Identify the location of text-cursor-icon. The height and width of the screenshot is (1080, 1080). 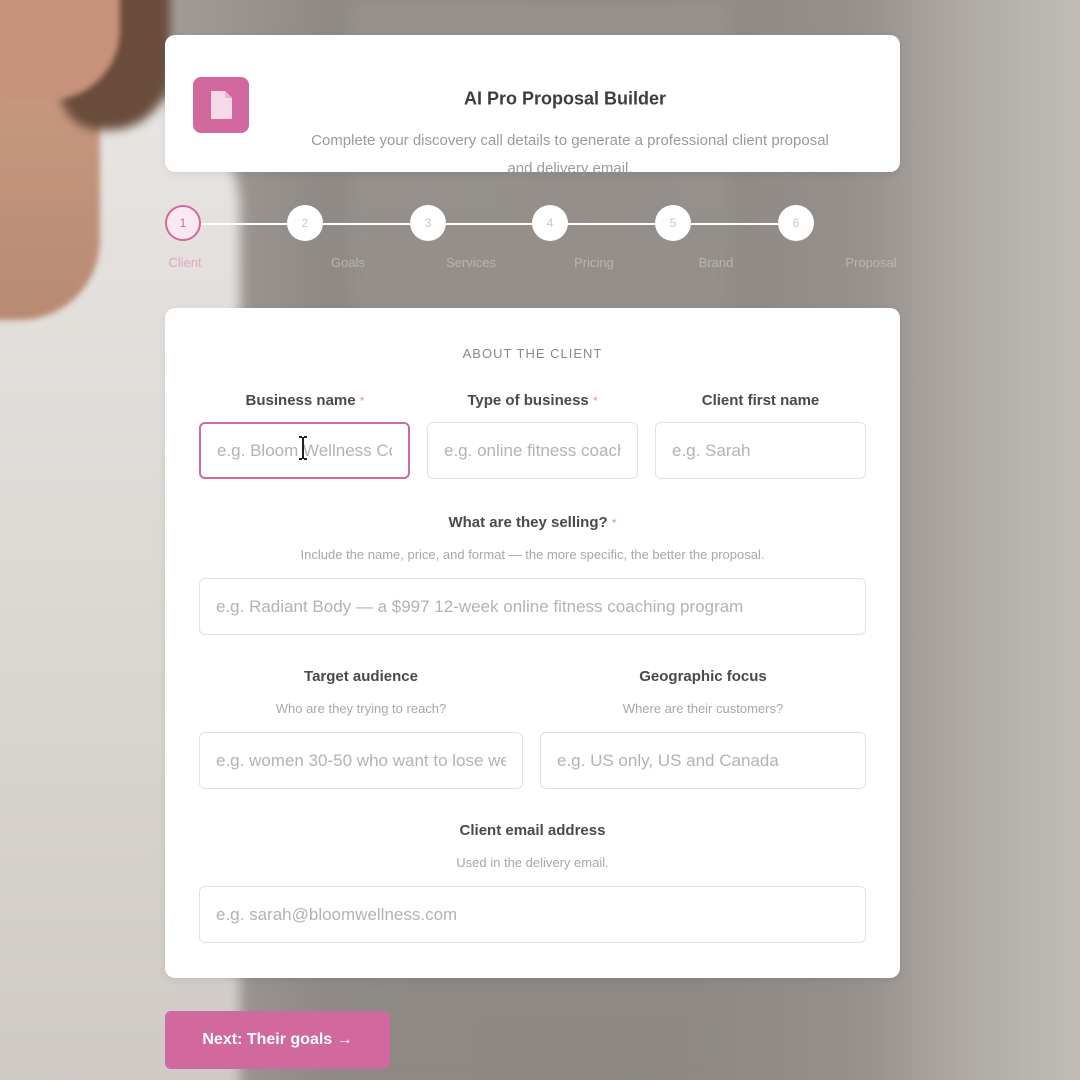
(303, 448).